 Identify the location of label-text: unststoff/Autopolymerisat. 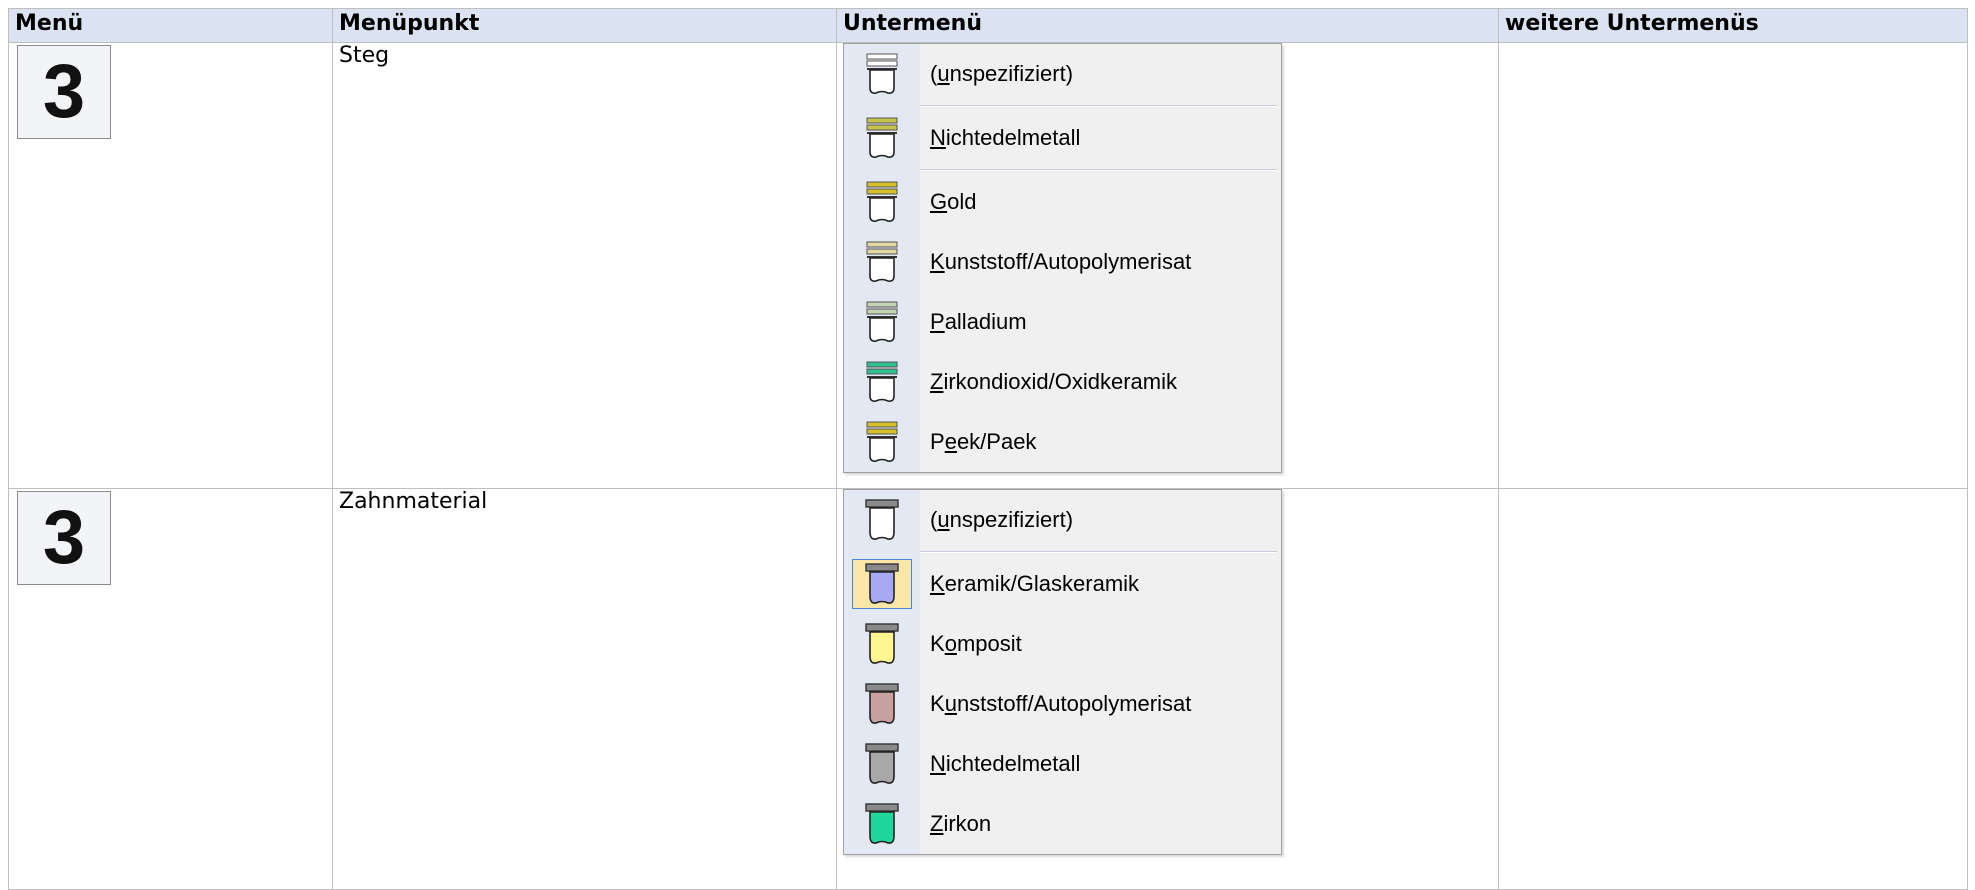
(1068, 261).